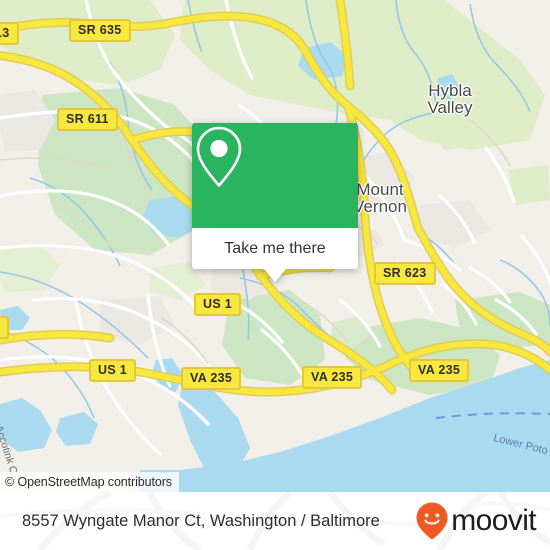 The height and width of the screenshot is (550, 550). Describe the element at coordinates (217, 304) in the screenshot. I see `road-shield-us-1-north: US 1` at that location.